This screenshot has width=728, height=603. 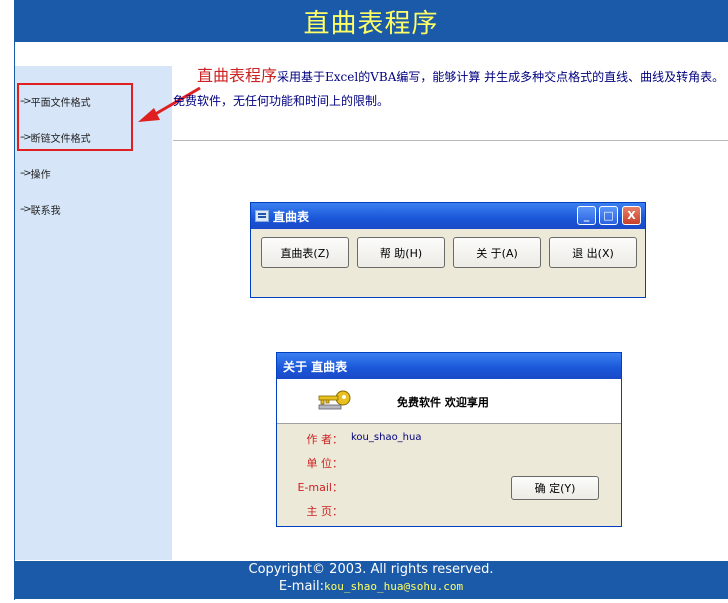 I want to click on footer-email-line: E-mail:kou_shao_hua@sohu.com, so click(x=371, y=586).